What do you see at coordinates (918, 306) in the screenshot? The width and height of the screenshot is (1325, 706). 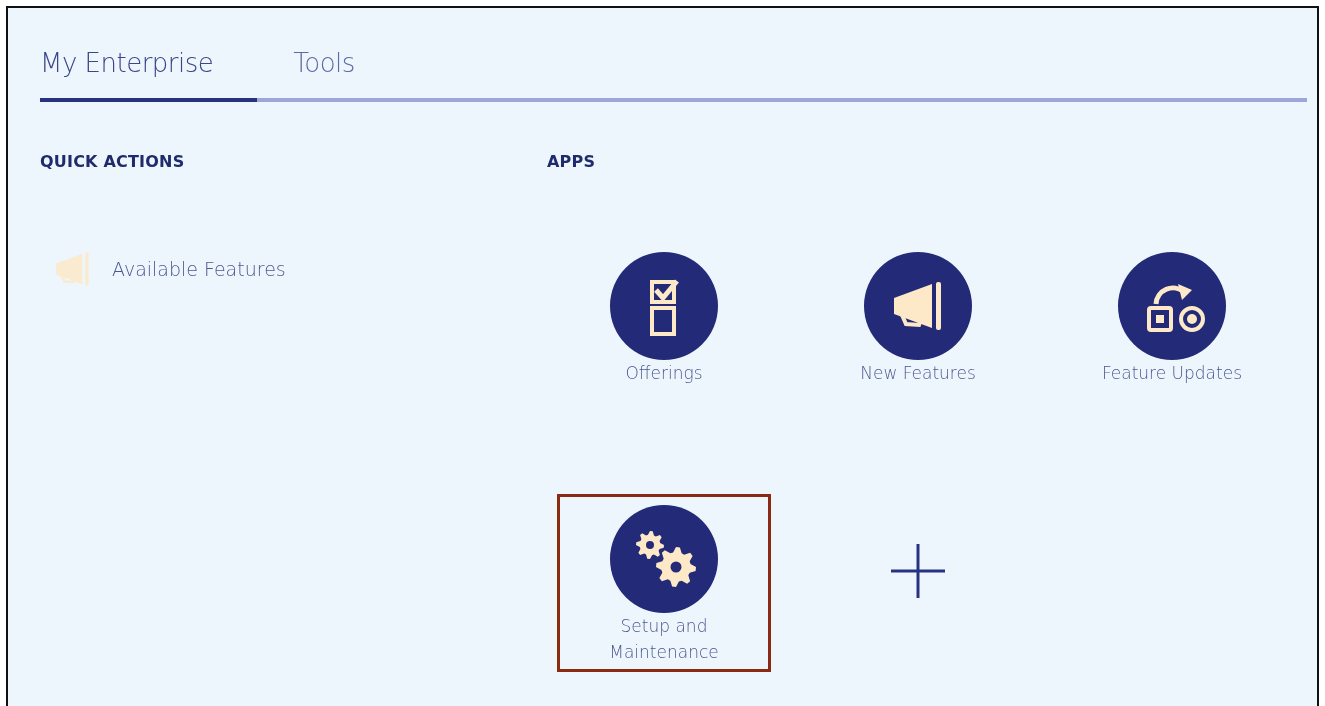 I see `megaphone-icon` at bounding box center [918, 306].